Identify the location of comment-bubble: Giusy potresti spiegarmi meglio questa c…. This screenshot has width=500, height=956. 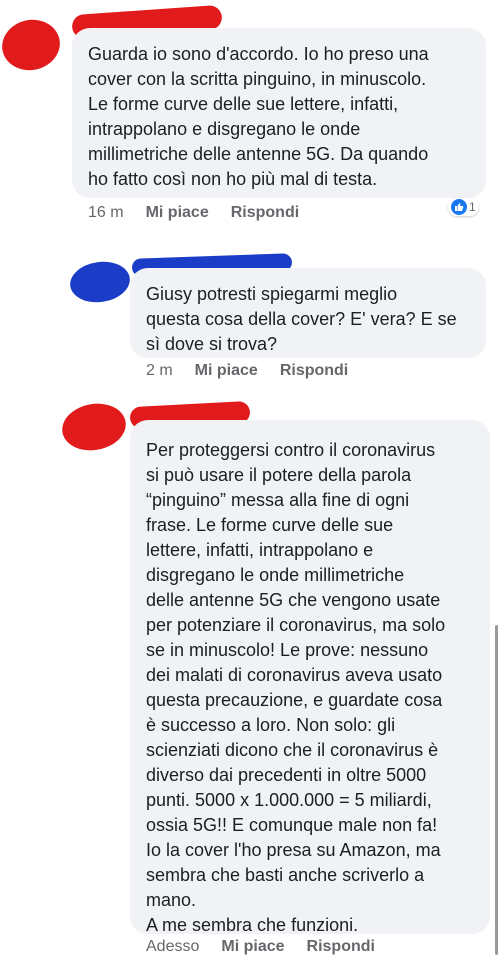
(308, 313).